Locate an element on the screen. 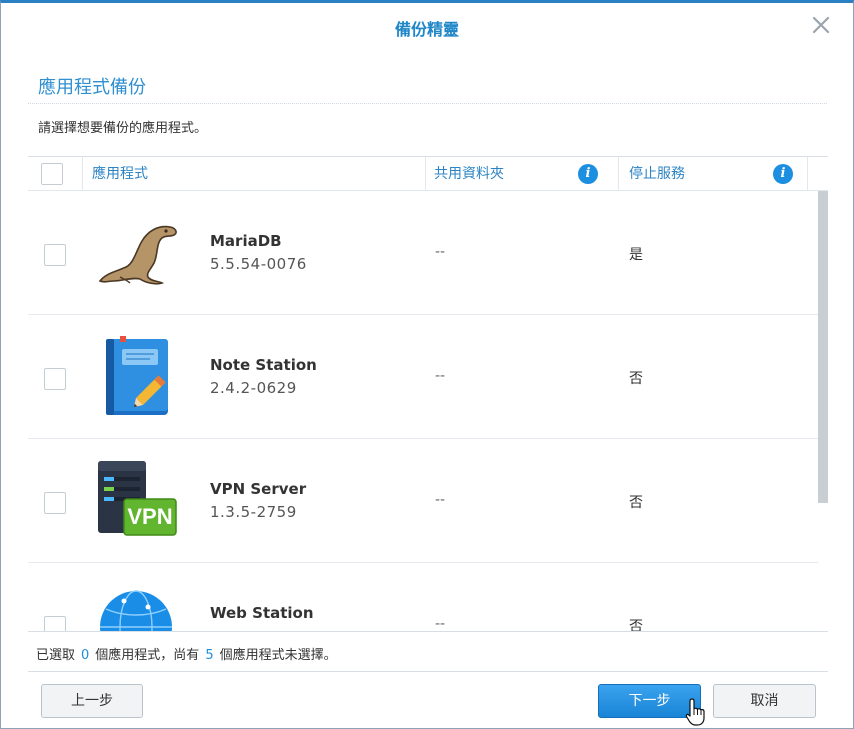  app-version: 2.4.2-0629 is located at coordinates (253, 388).